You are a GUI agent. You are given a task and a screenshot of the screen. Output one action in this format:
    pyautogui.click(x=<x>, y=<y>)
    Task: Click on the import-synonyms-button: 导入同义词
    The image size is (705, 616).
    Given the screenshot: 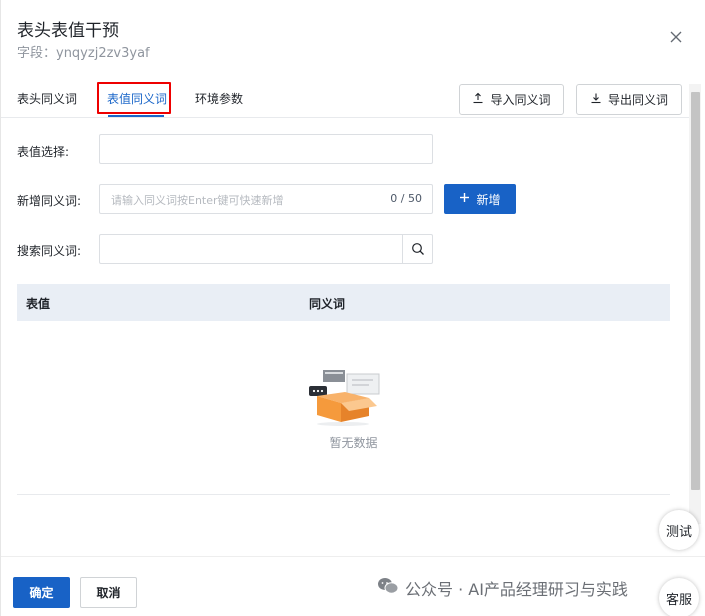 What is the action you would take?
    pyautogui.click(x=511, y=99)
    